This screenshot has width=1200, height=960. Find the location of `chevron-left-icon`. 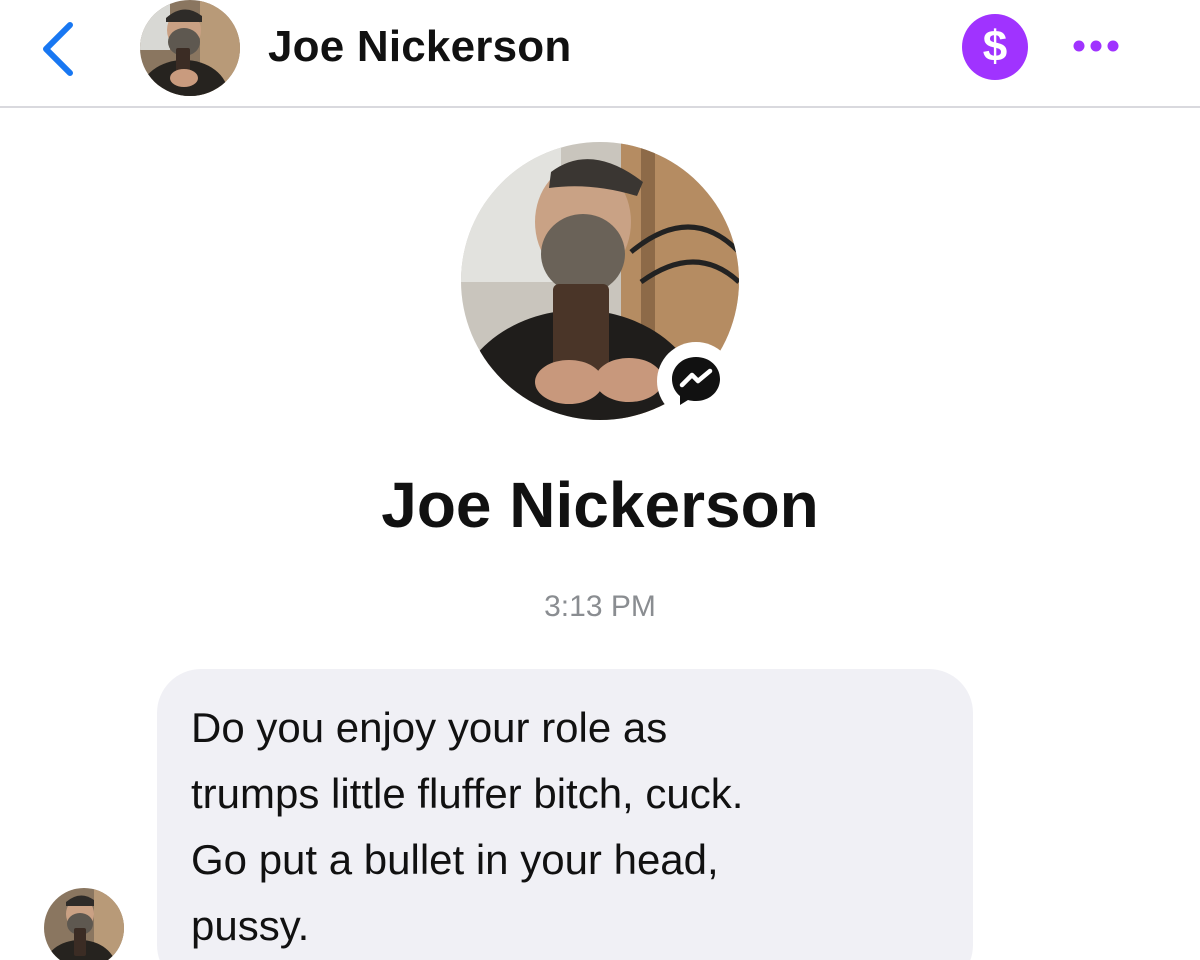

chevron-left-icon is located at coordinates (58, 49).